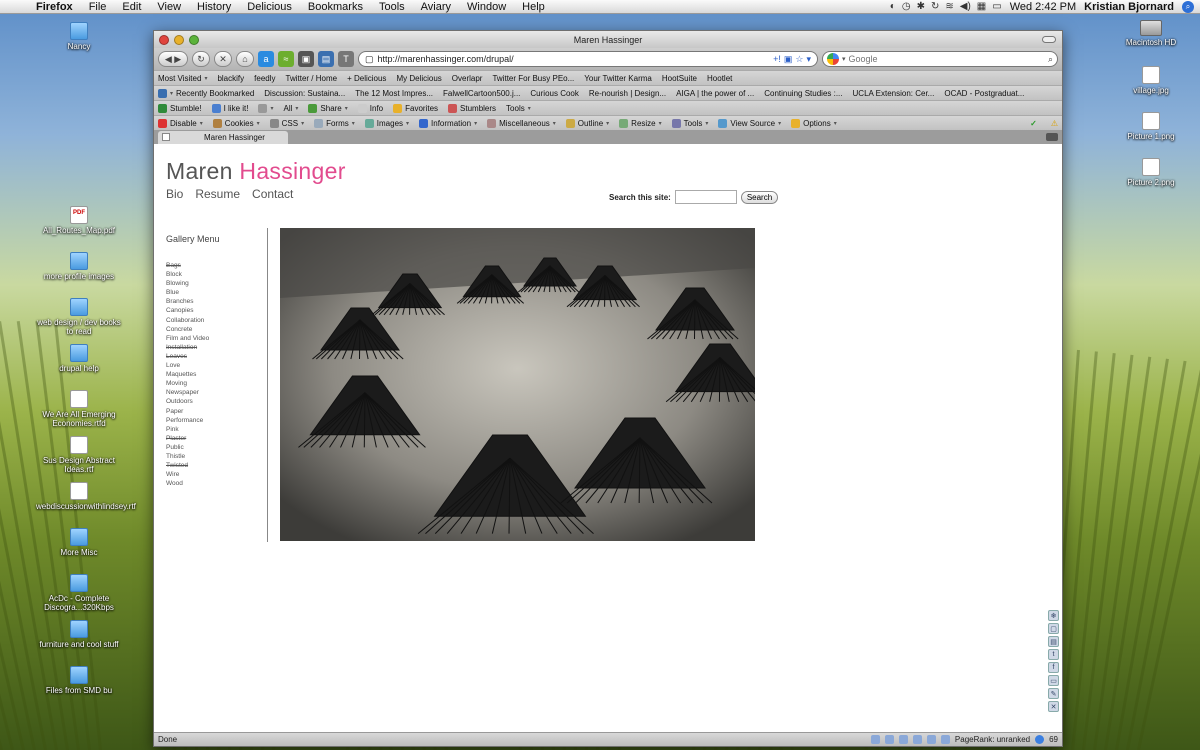 This screenshot has height=750, width=1200. Describe the element at coordinates (844, 59) in the screenshot. I see `chevron-down-icon: ▾` at that location.